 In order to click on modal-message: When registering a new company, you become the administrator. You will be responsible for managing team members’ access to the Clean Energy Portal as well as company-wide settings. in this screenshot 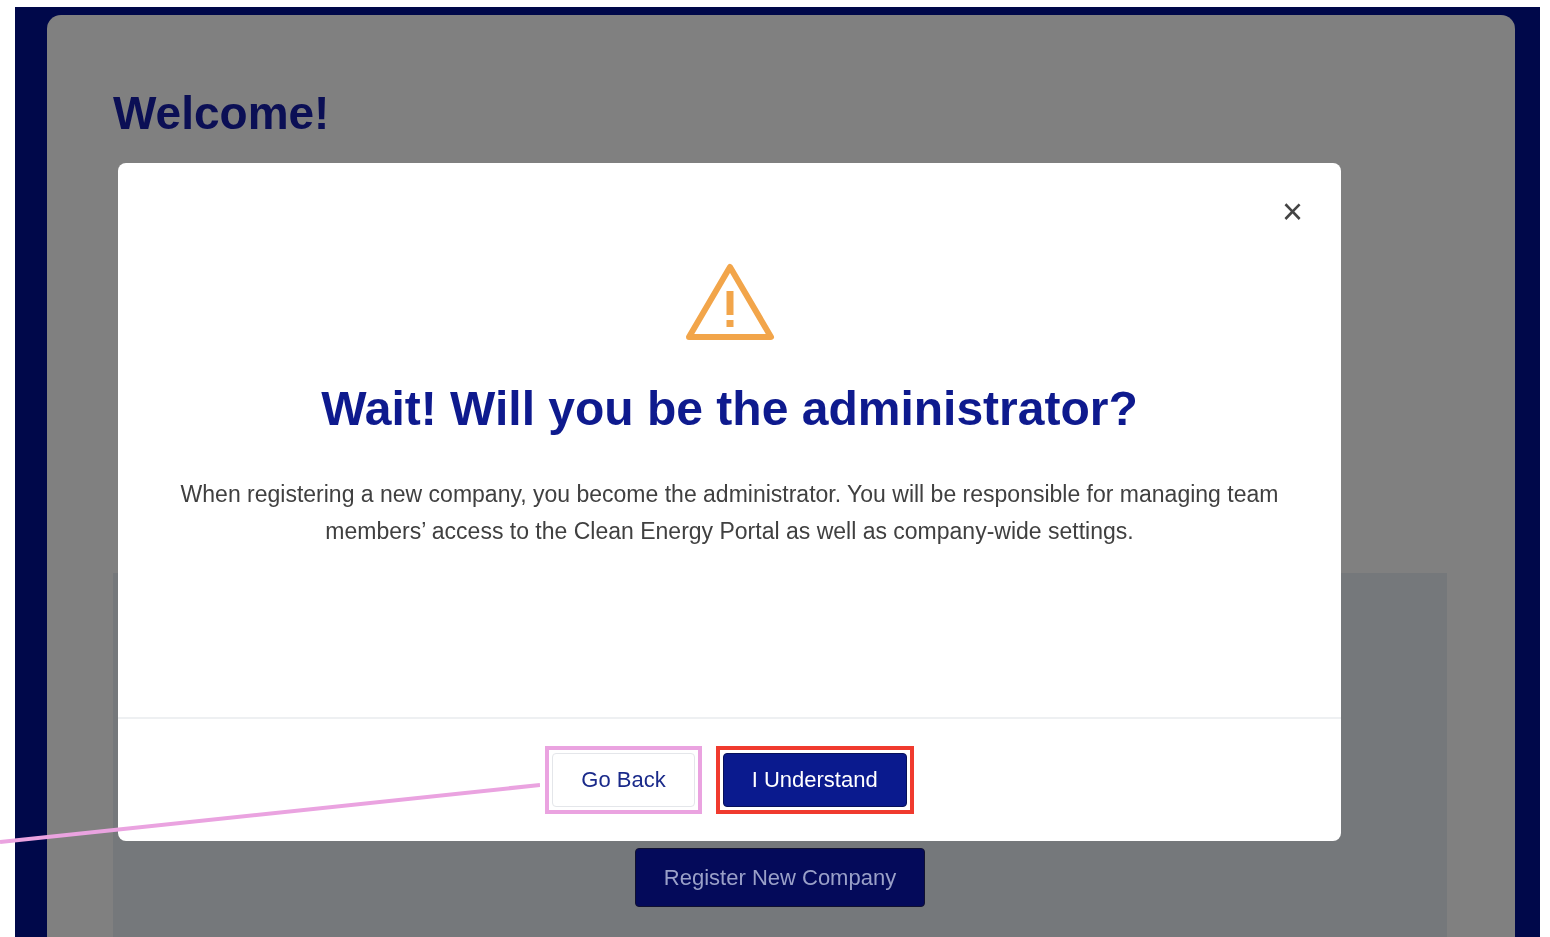, I will do `click(729, 513)`.